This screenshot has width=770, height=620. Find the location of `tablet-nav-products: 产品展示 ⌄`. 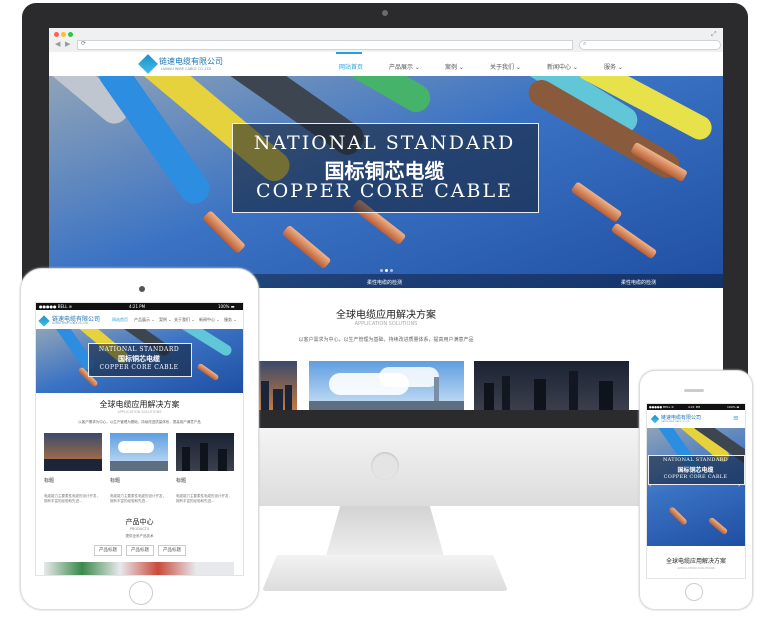

tablet-nav-products: 产品展示 ⌄ is located at coordinates (144, 320).